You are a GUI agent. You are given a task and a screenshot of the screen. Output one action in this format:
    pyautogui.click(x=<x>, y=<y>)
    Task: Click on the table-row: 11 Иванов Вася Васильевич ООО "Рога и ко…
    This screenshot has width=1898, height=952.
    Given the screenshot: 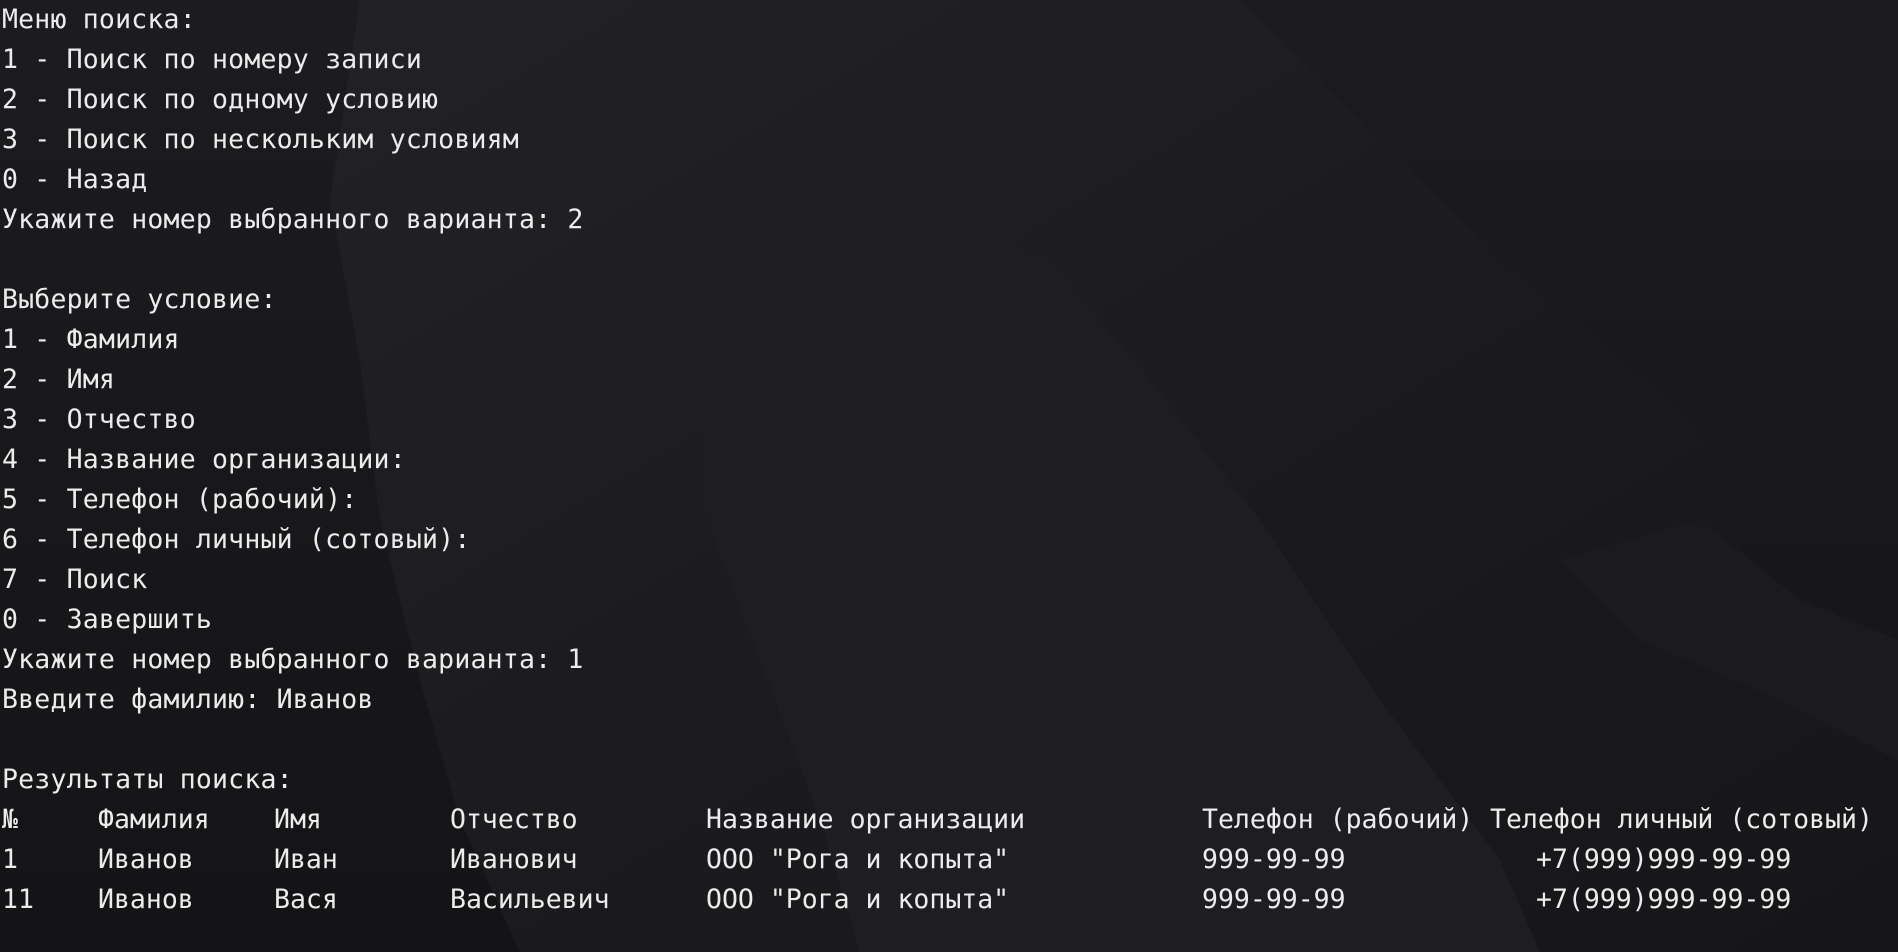 What is the action you would take?
    pyautogui.click(x=947, y=900)
    